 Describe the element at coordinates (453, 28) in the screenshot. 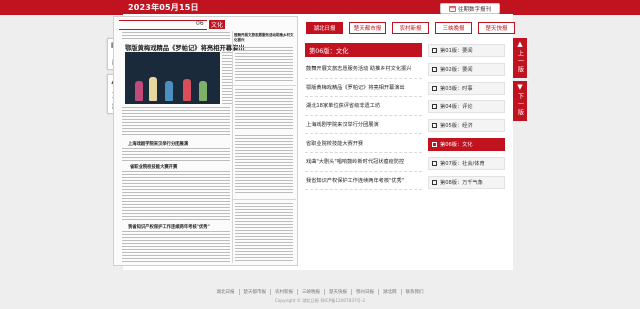

I see `tab-sanxia-evening: 三峡晚报` at that location.